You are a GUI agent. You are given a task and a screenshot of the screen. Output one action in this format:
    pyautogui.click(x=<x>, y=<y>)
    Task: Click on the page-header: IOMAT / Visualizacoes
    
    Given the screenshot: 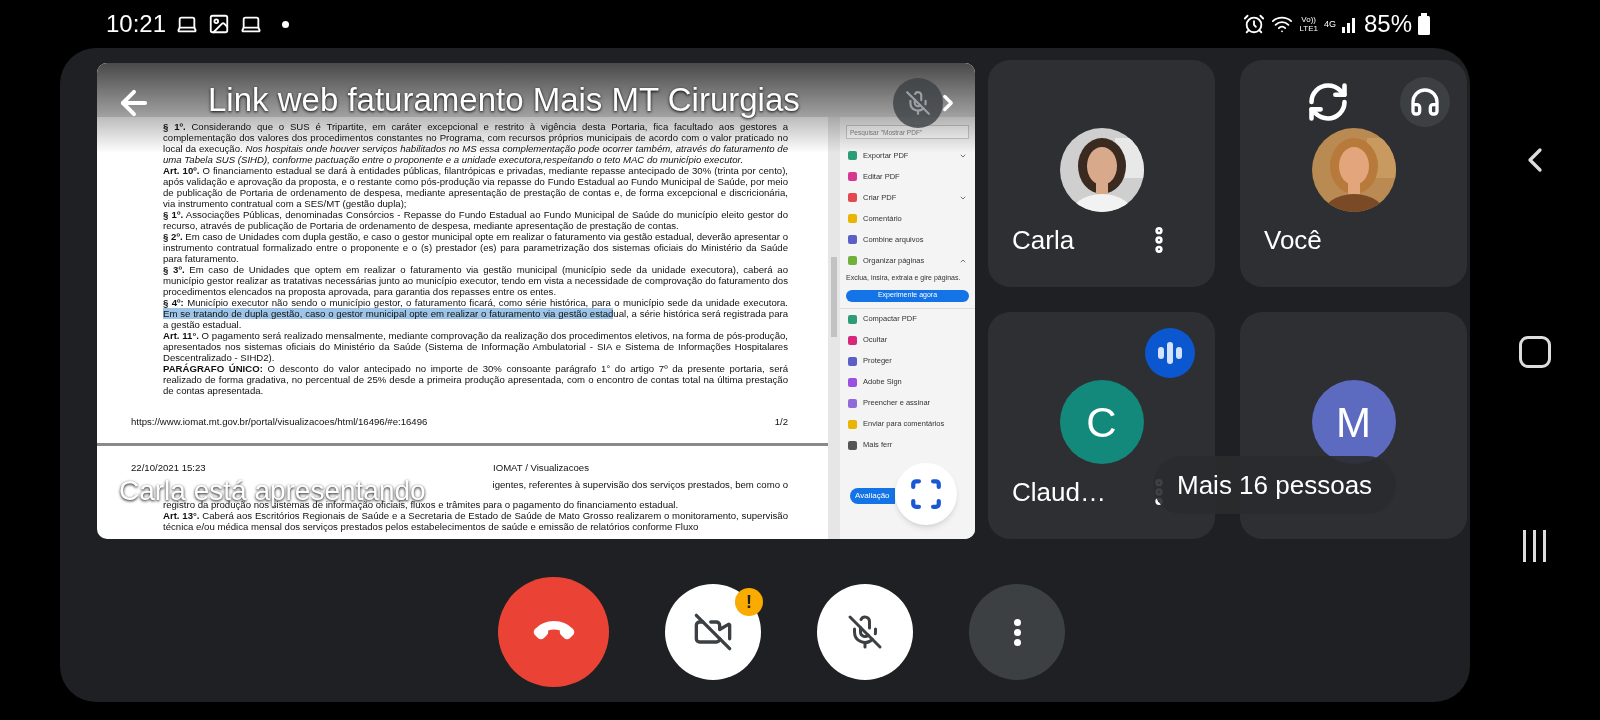 What is the action you would take?
    pyautogui.click(x=541, y=467)
    